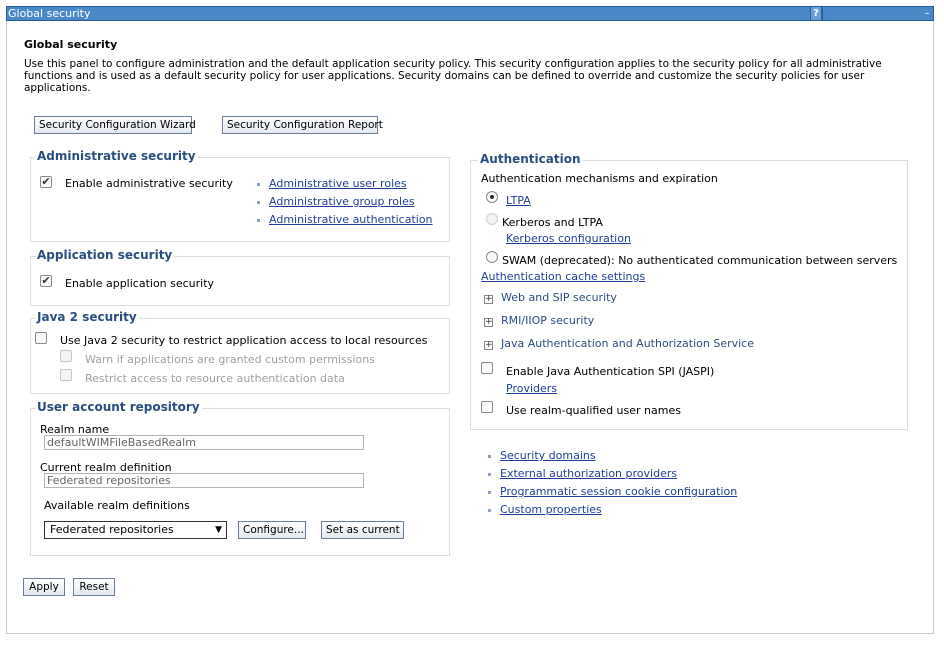 This screenshot has width=944, height=656. What do you see at coordinates (204, 480) in the screenshot?
I see `current-realm-definition-field: Federated repositories` at bounding box center [204, 480].